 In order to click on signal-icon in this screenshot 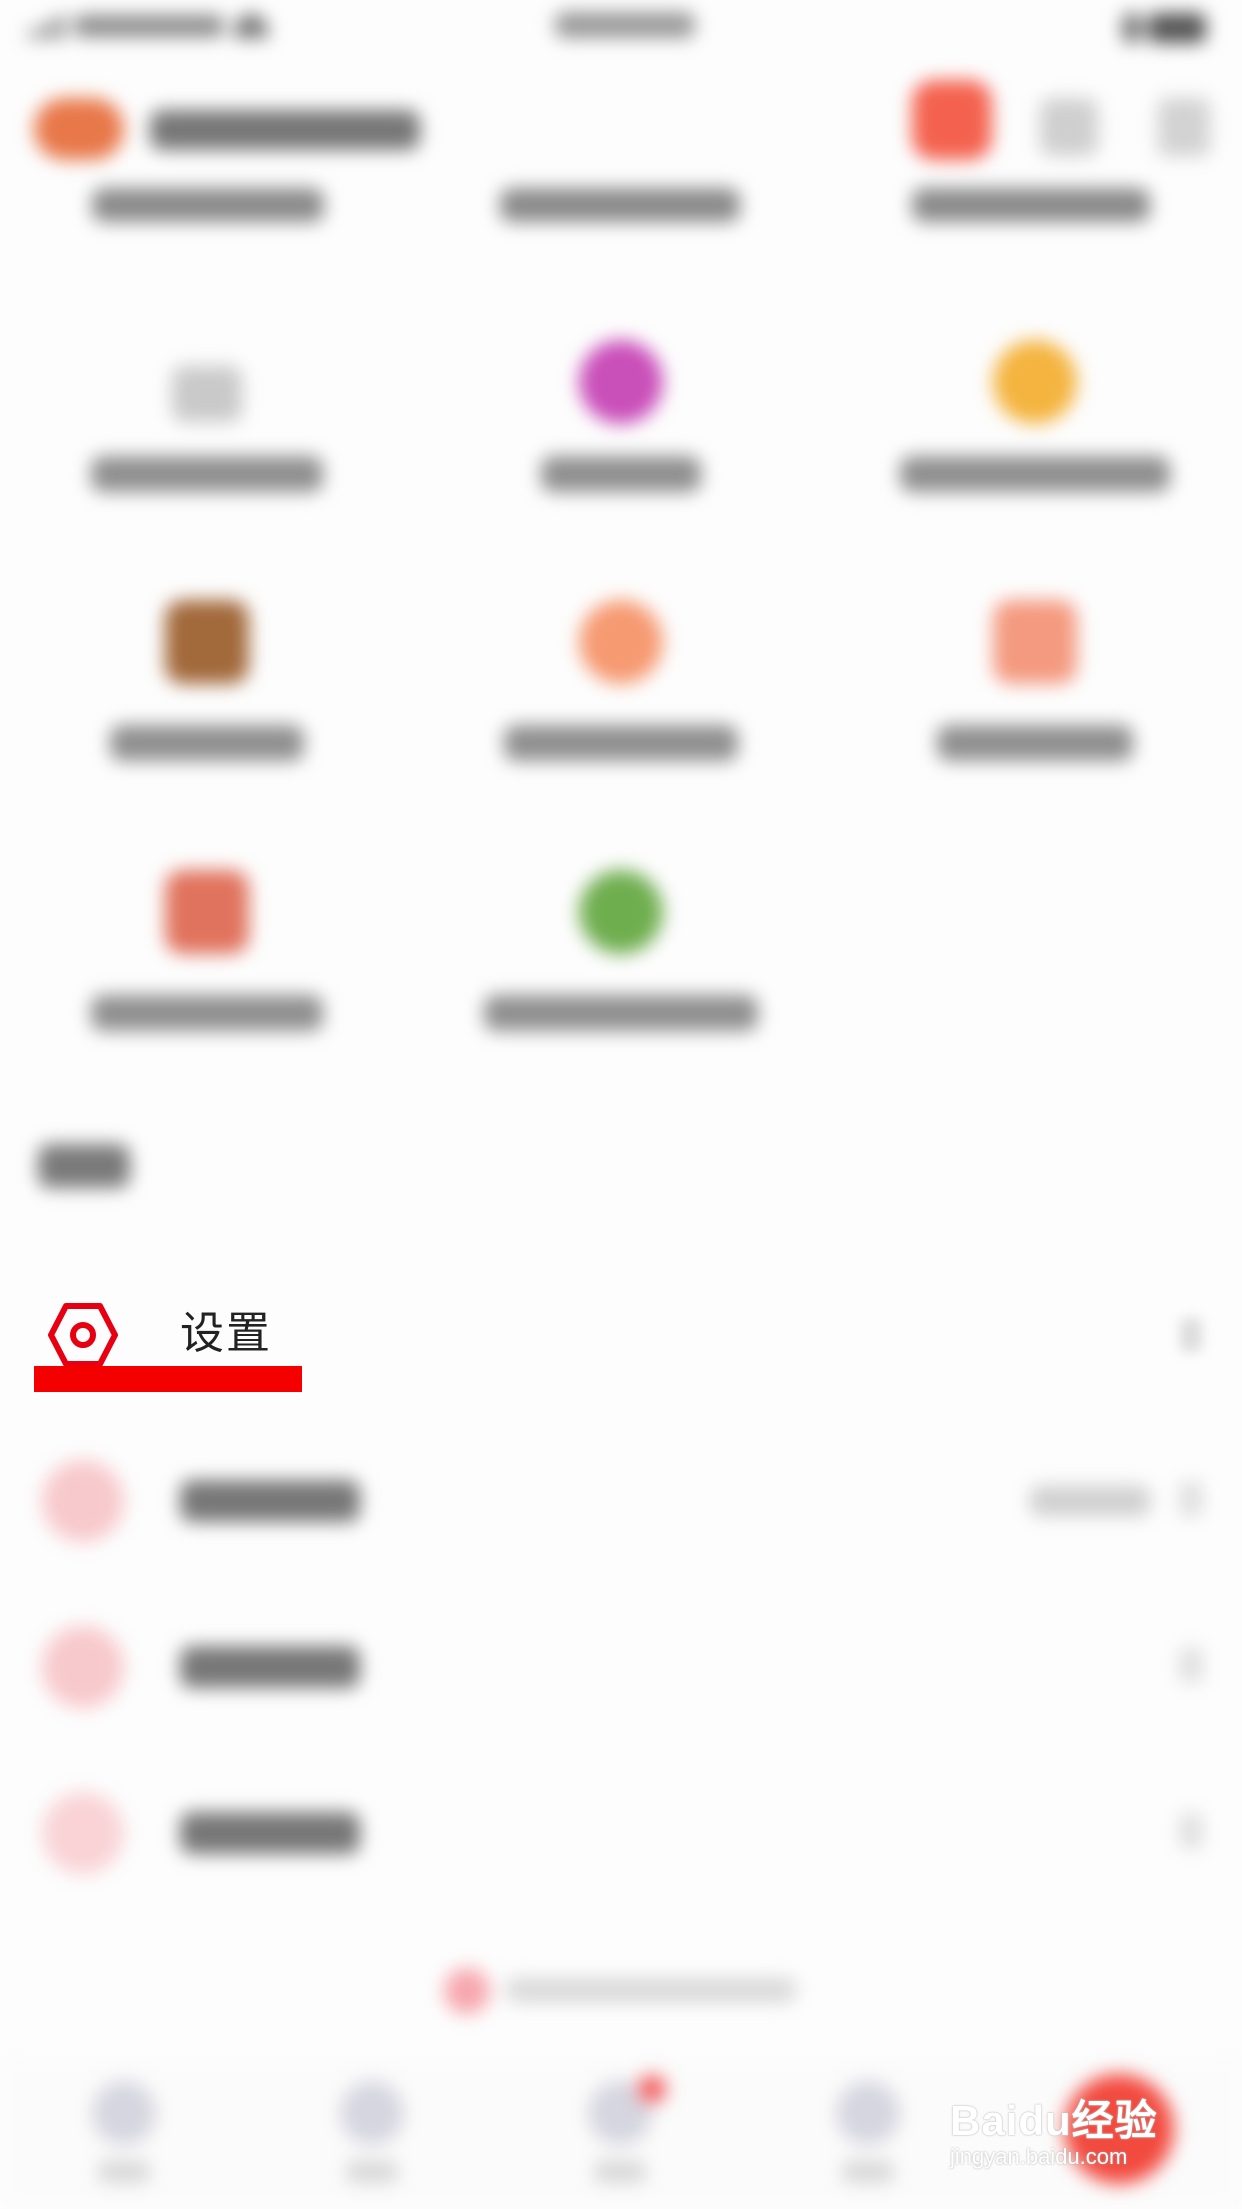, I will do `click(46, 26)`.